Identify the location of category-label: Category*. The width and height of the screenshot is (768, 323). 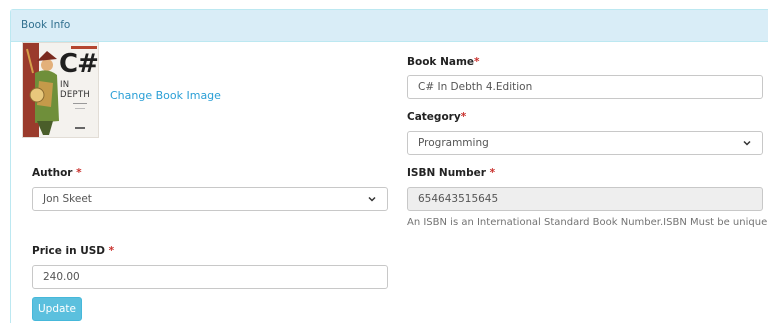
(436, 117).